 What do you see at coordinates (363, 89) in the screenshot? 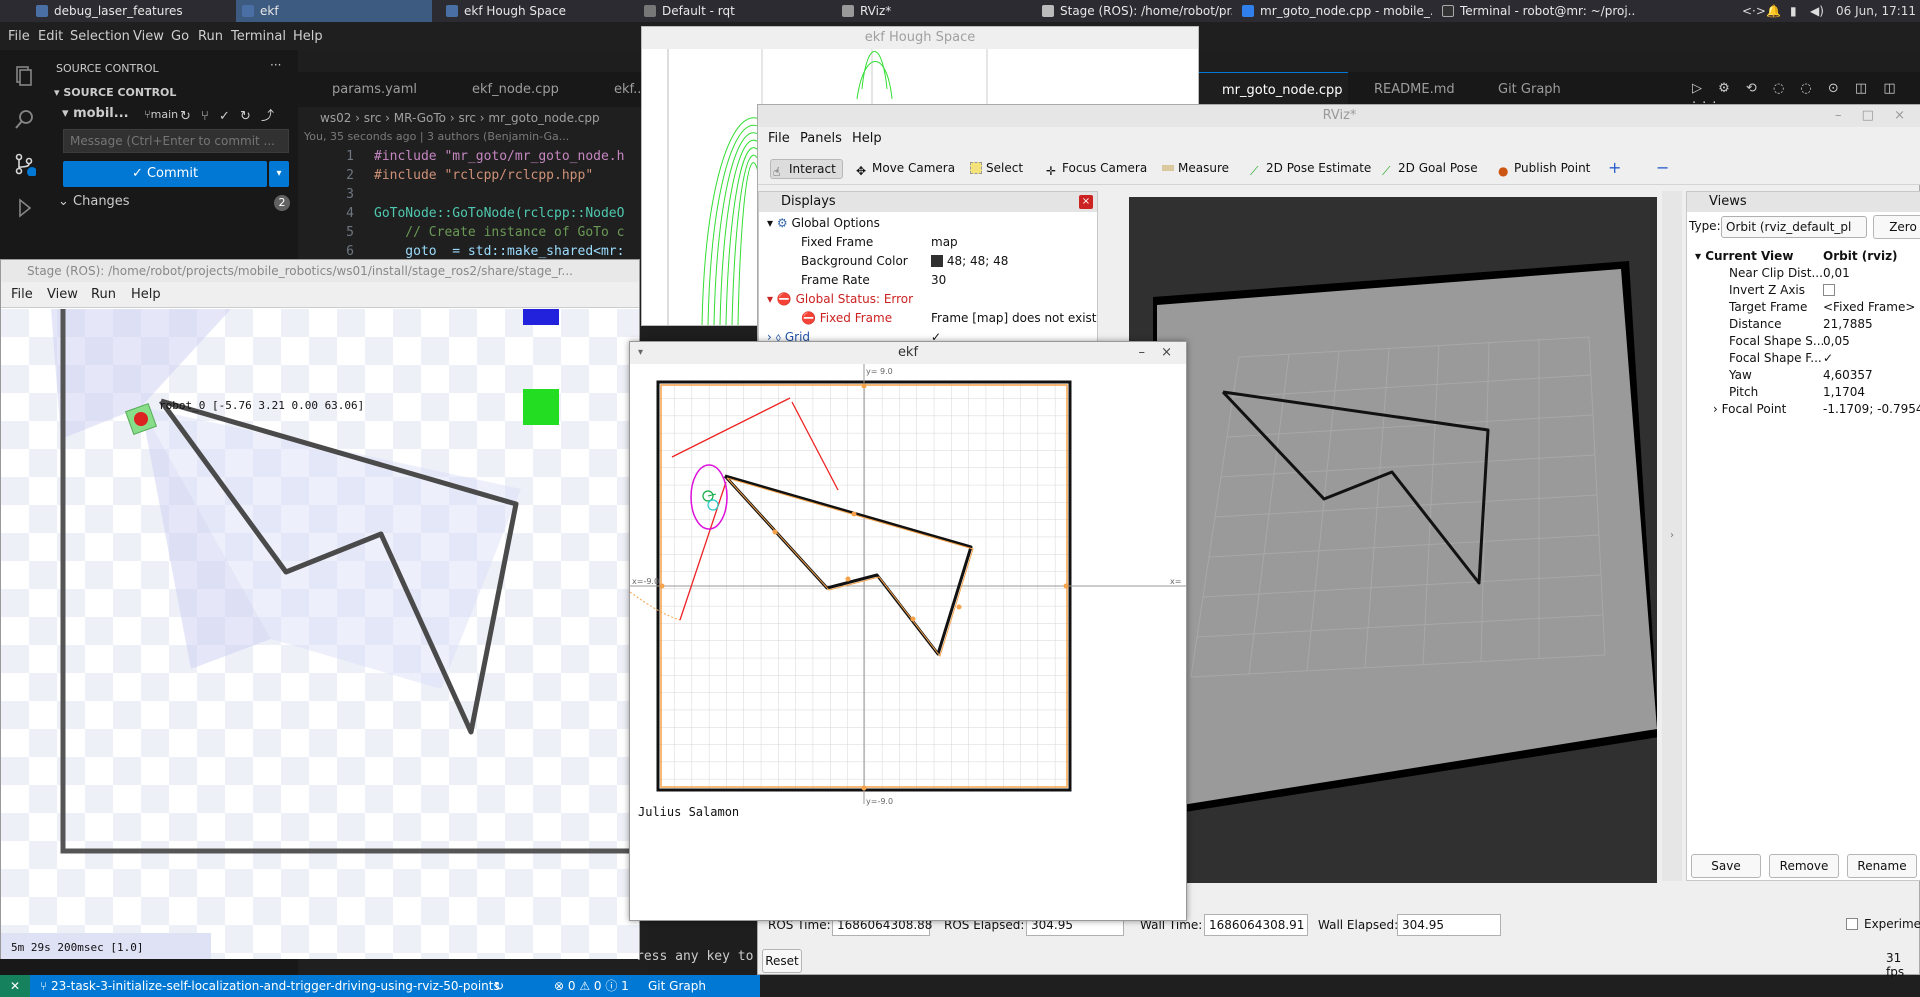
I see `tab-params-yaml: params.yaml` at bounding box center [363, 89].